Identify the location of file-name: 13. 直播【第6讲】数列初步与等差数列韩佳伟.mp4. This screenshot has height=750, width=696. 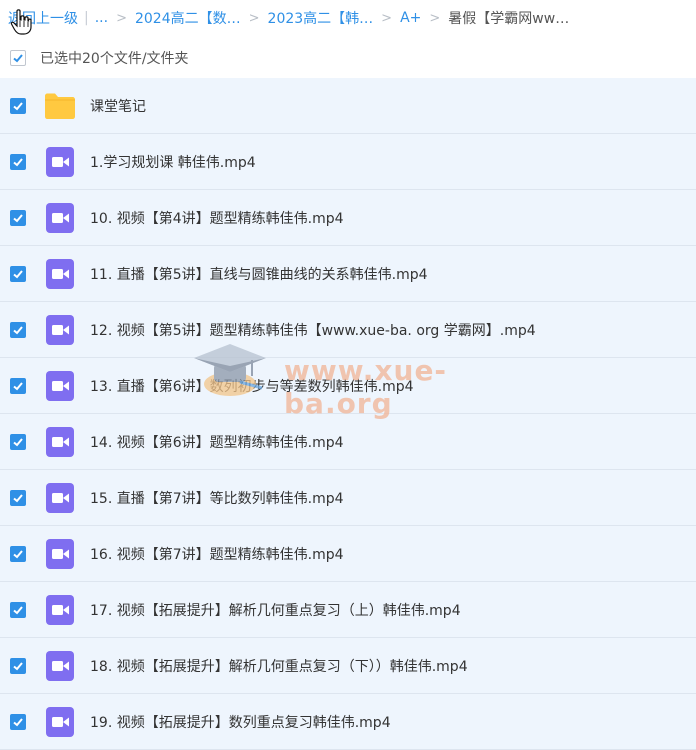
(252, 386).